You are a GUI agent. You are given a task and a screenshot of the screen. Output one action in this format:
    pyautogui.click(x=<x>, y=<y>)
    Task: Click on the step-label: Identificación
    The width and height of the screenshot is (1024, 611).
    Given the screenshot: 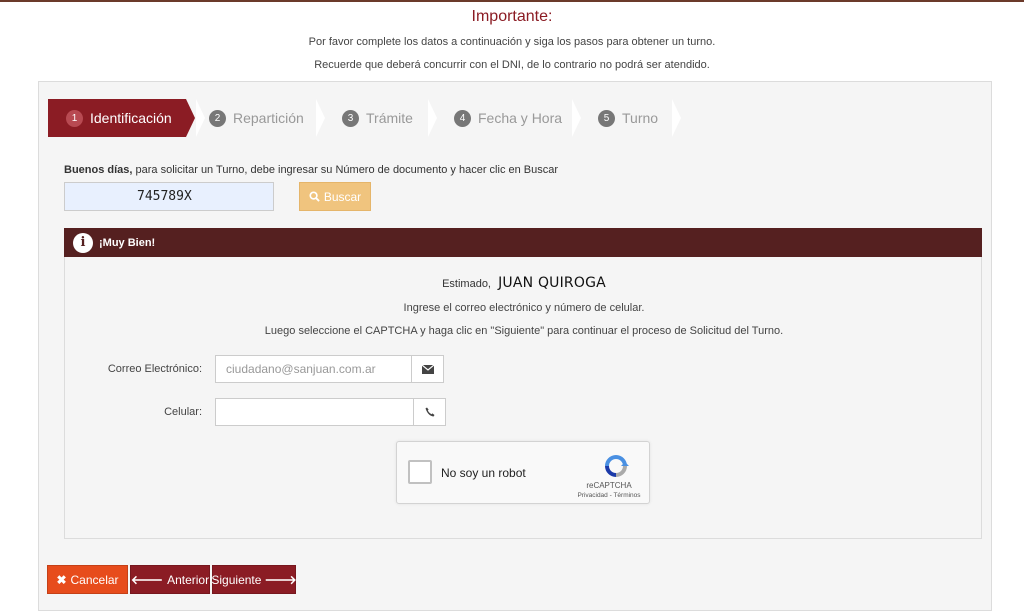 What is the action you would take?
    pyautogui.click(x=131, y=118)
    